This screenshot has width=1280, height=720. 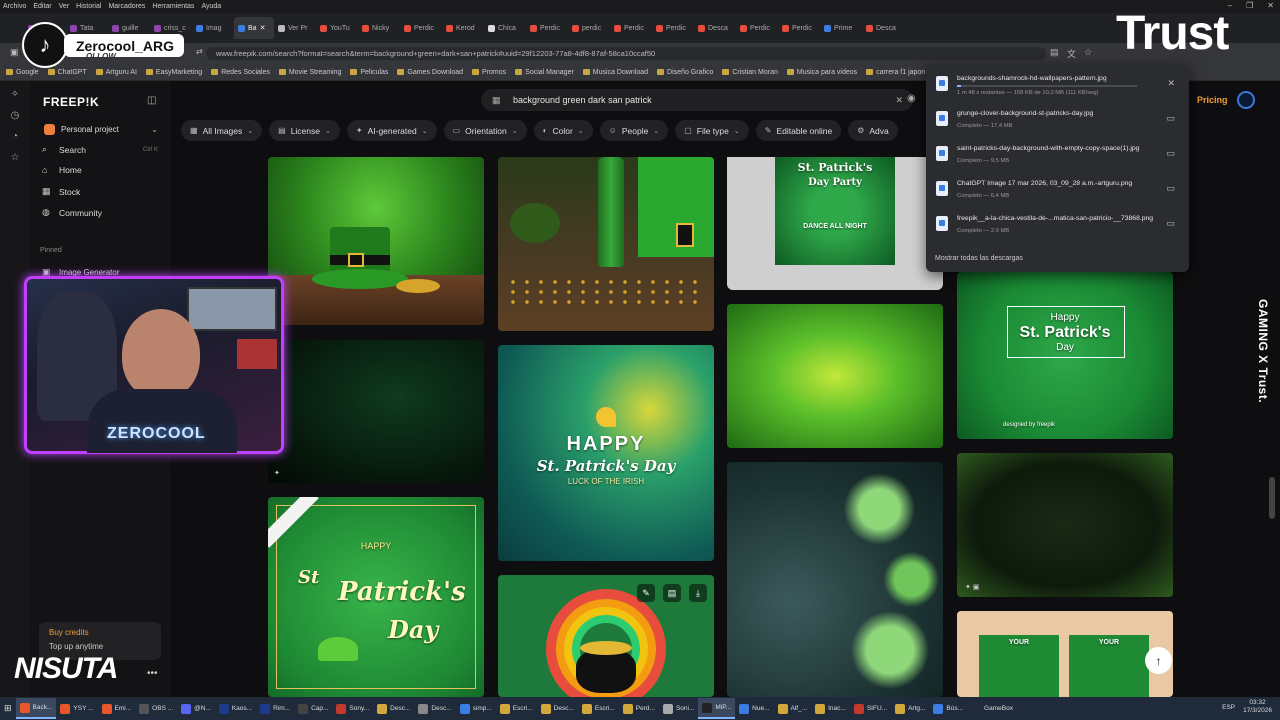 I want to click on filter-license: ▤ License ⌄, so click(x=304, y=130).